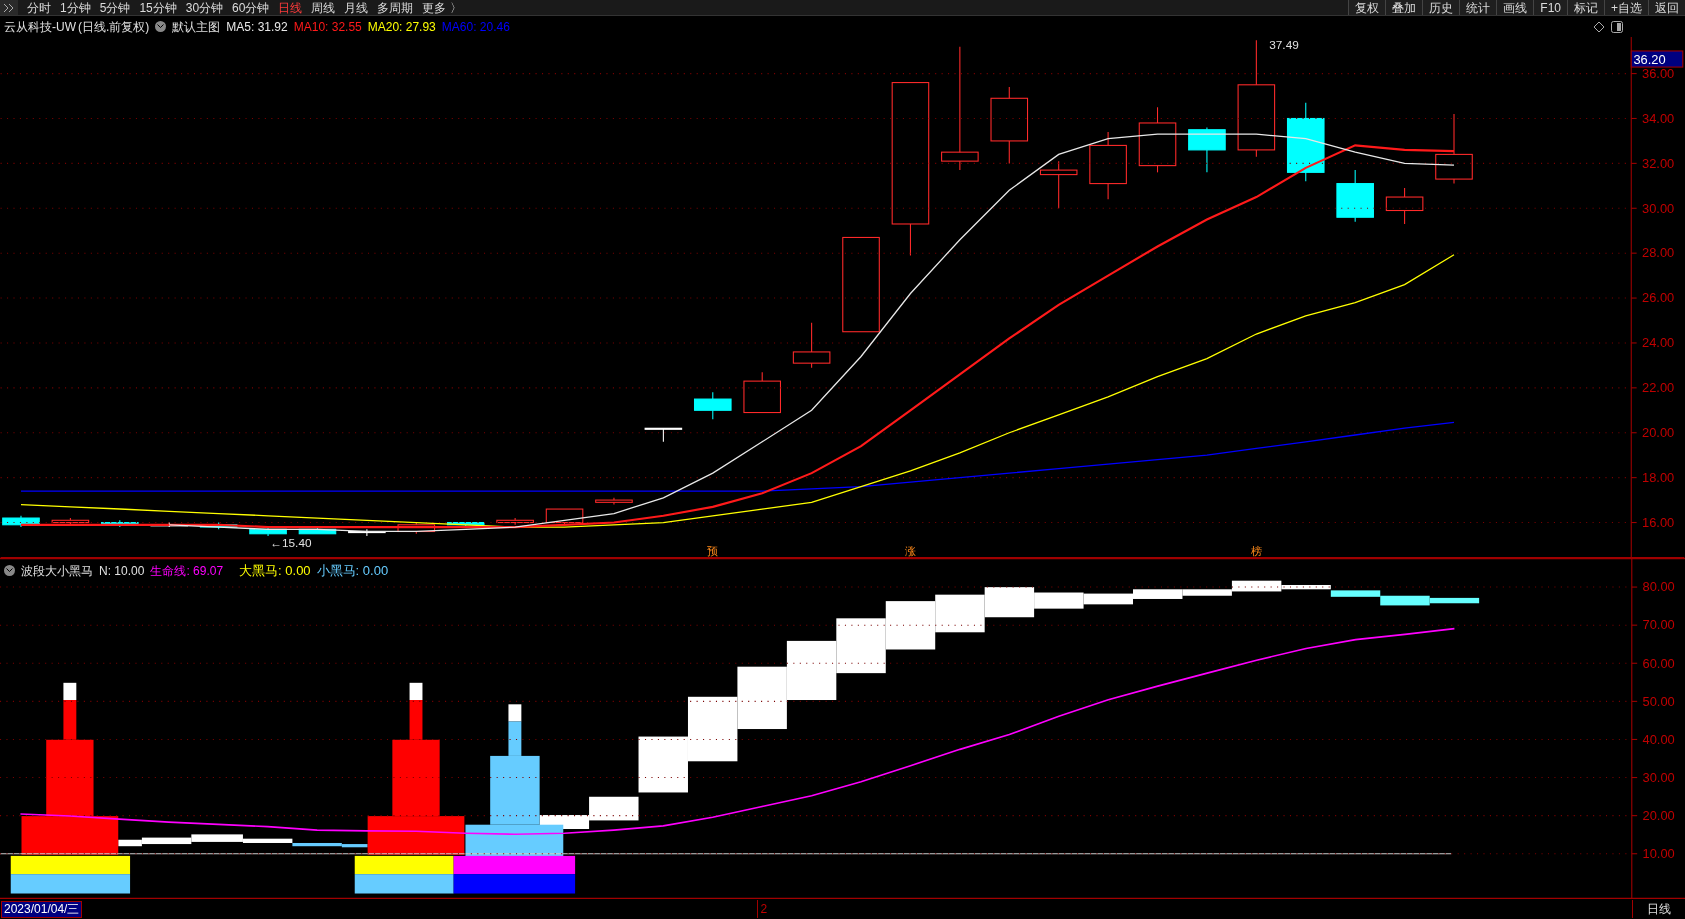  I want to click on axis-label: 60.00, so click(1658, 663).